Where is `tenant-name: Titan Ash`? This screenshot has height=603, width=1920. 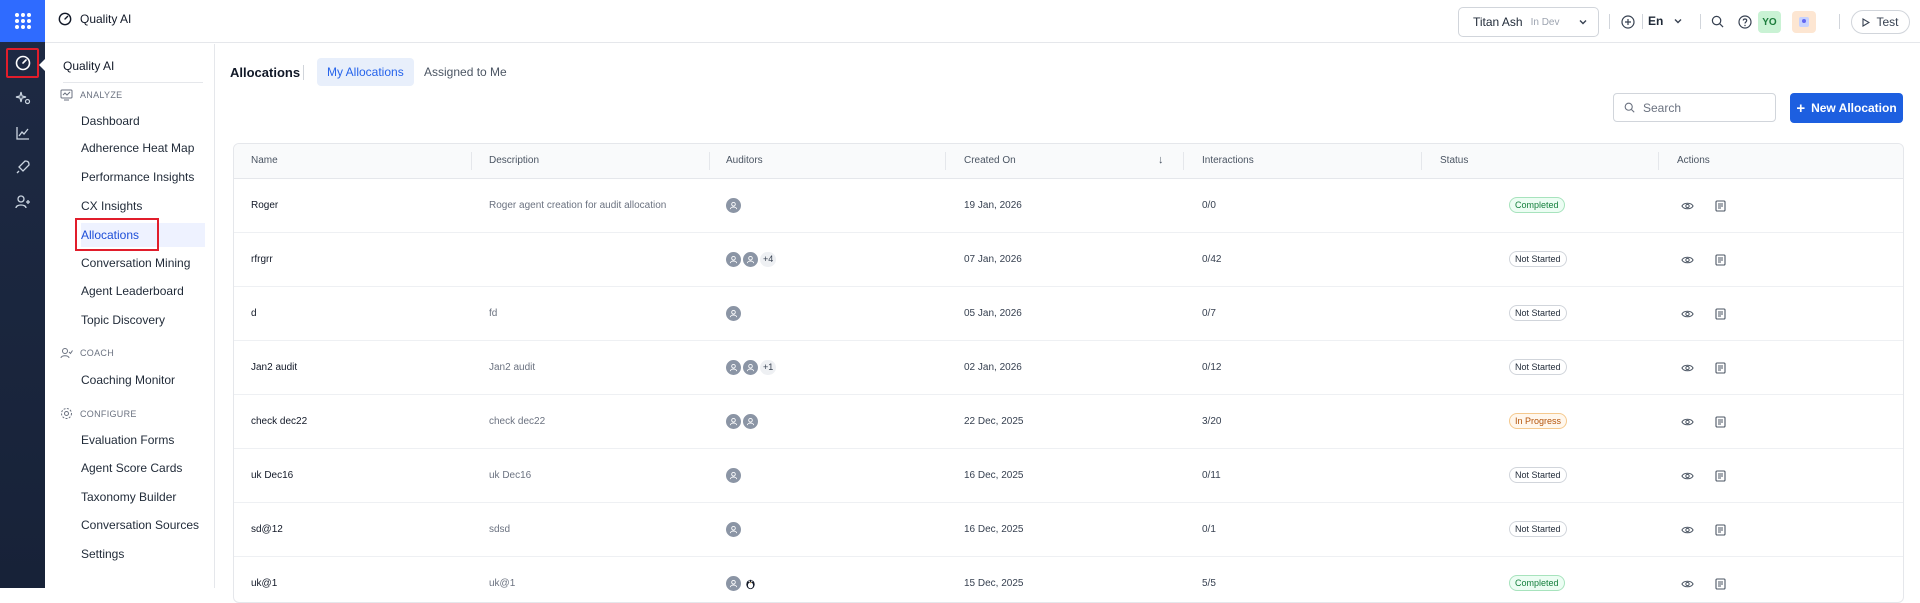 tenant-name: Titan Ash is located at coordinates (1498, 22).